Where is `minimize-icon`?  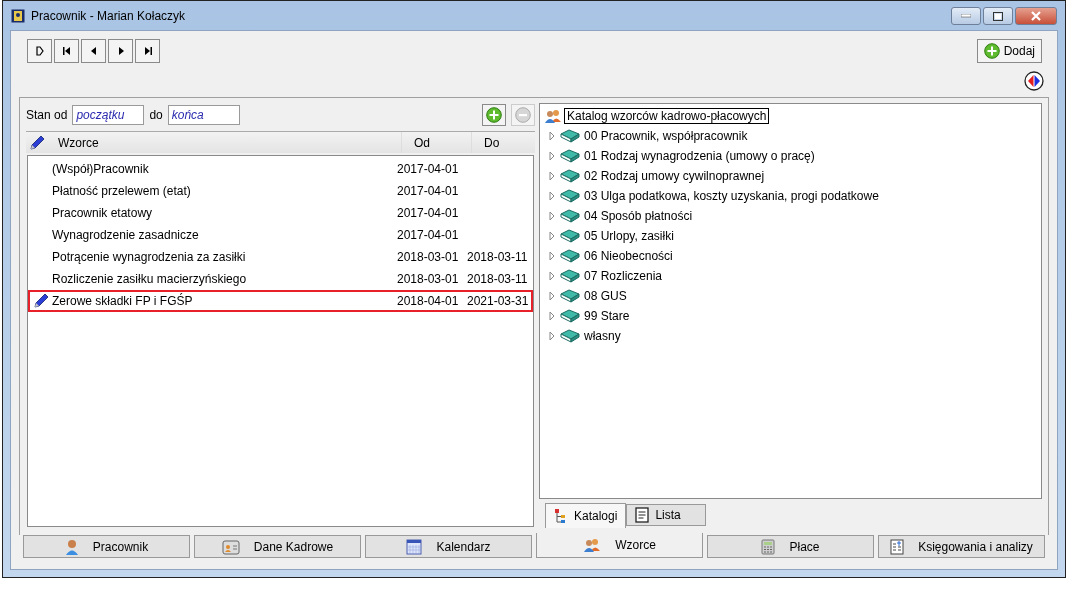 minimize-icon is located at coordinates (966, 16).